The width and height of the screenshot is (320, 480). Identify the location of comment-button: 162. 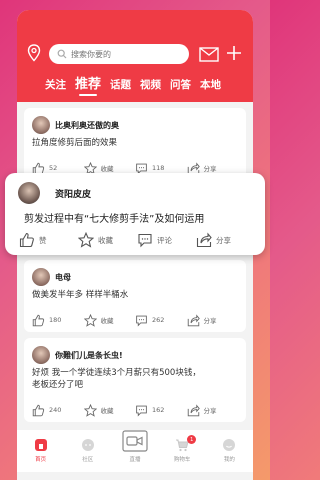
(161, 410).